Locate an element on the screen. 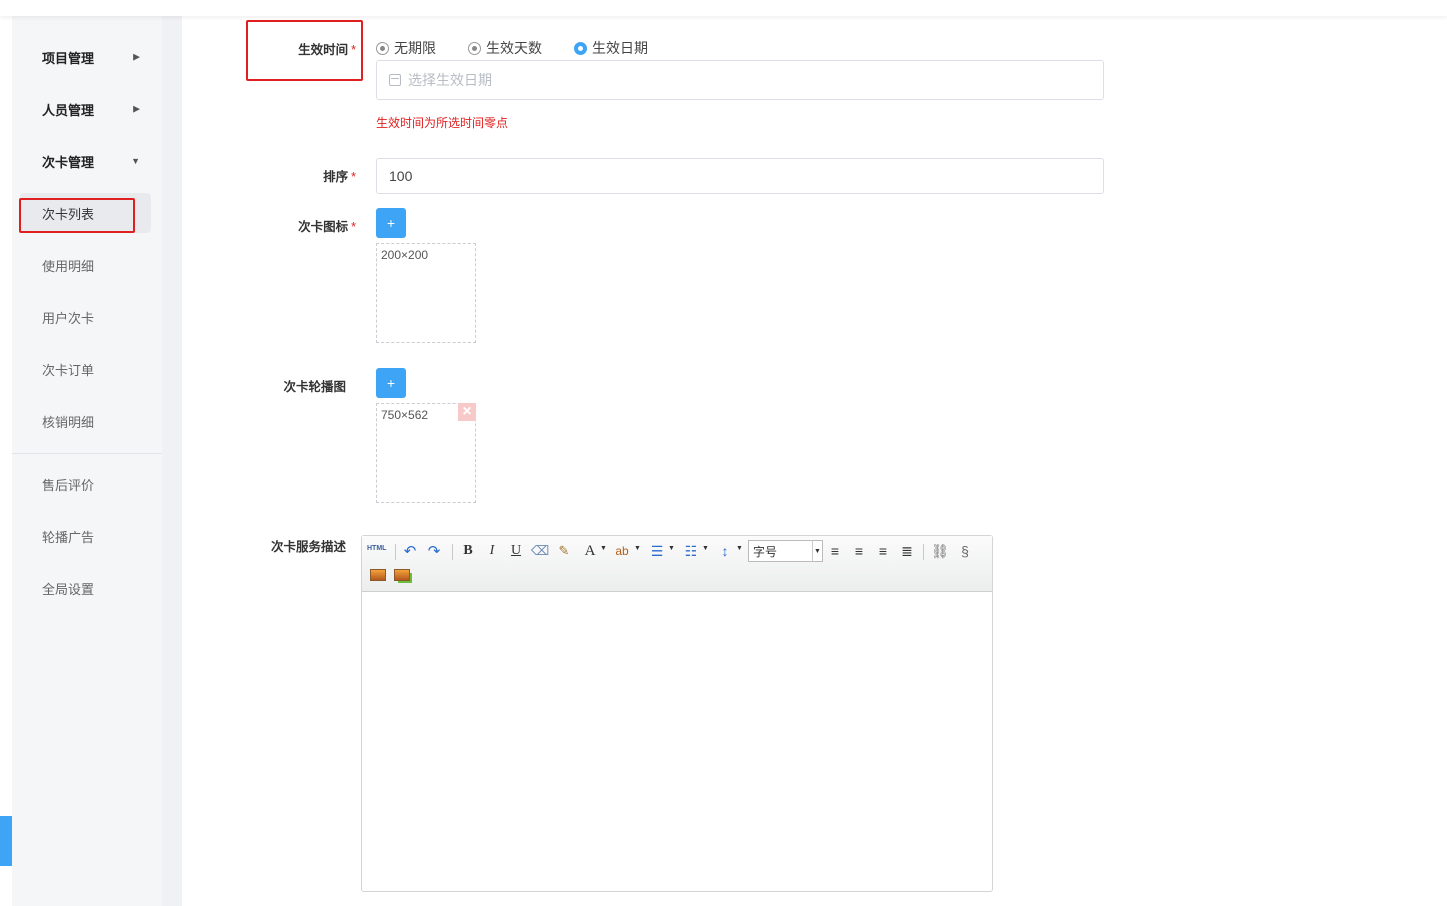 This screenshot has height=906, width=1447. effective-time-label: 生效时间 * is located at coordinates (327, 50).